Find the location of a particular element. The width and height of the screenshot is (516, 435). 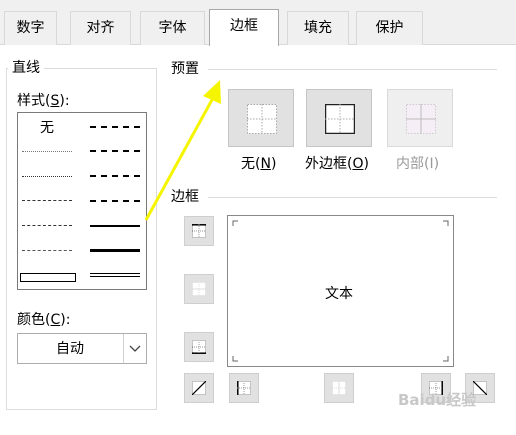

border-bottom-button is located at coordinates (199, 347).